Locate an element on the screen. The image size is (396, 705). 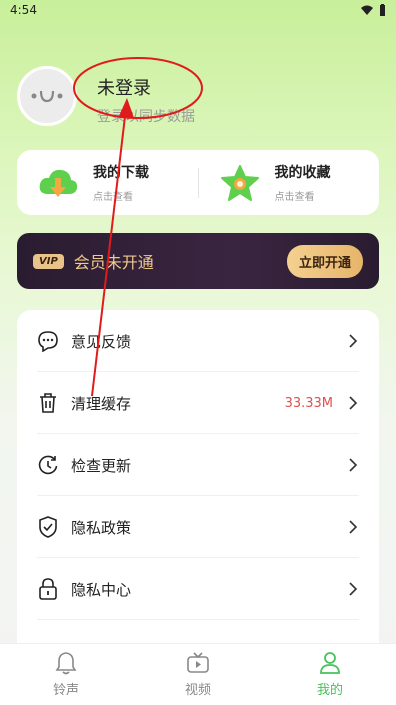
status-icons is located at coordinates (373, 10).